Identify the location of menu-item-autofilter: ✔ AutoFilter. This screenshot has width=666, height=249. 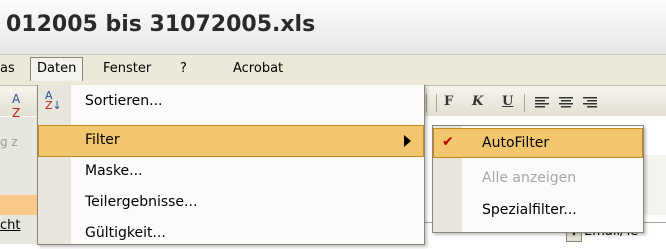
(538, 143).